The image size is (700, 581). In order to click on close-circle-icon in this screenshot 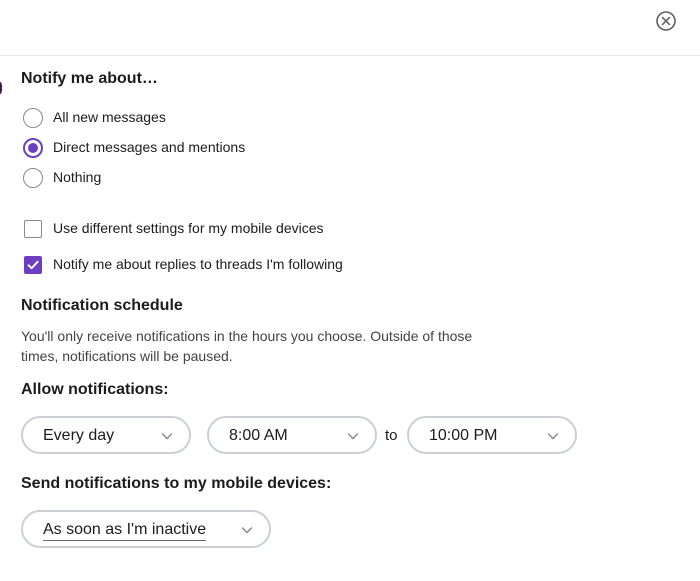, I will do `click(666, 21)`.